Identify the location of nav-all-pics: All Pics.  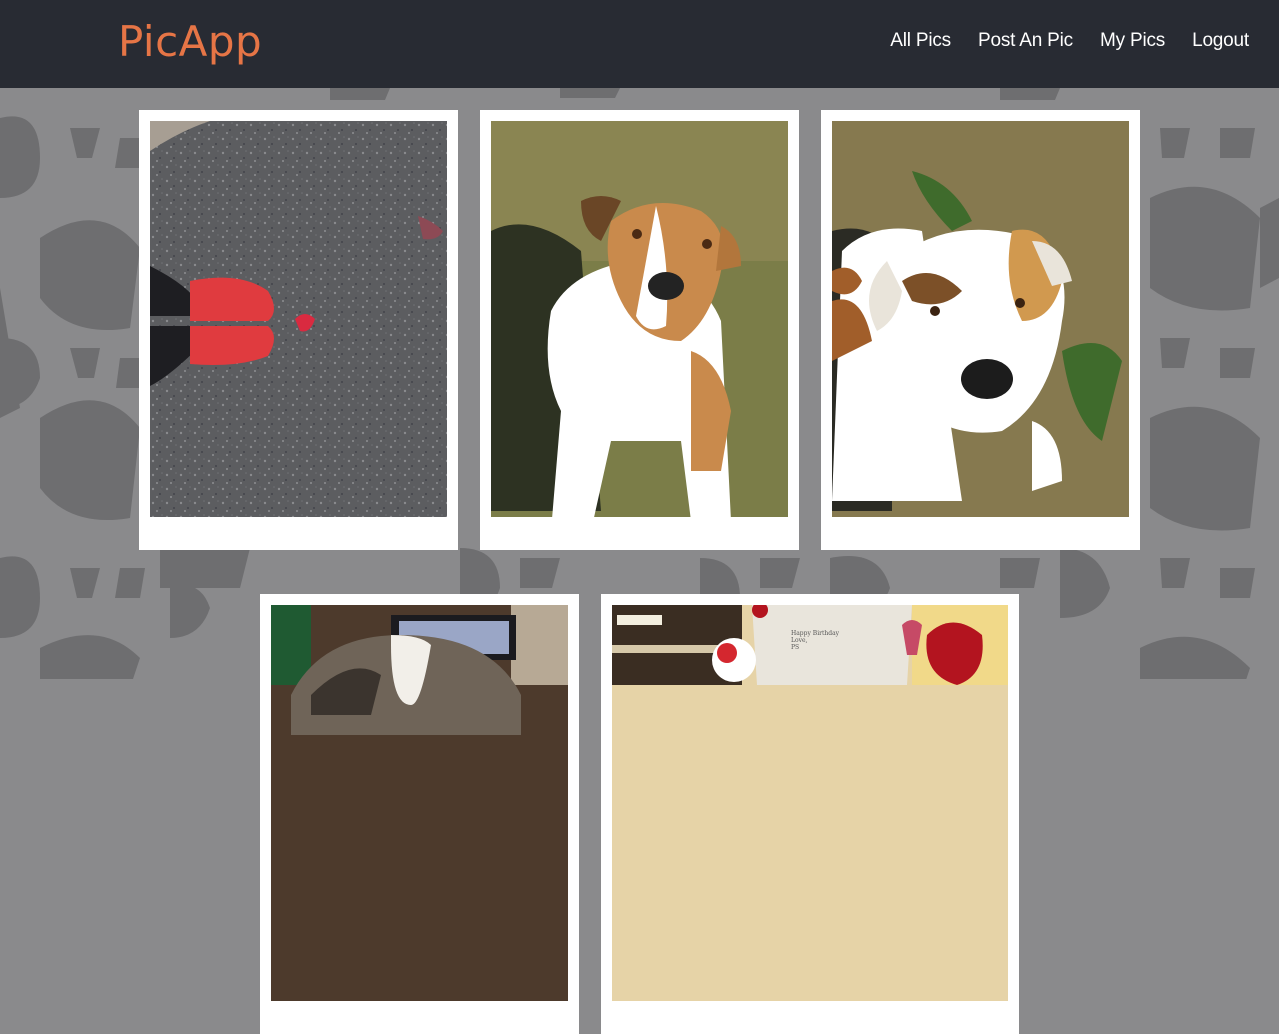
(920, 41).